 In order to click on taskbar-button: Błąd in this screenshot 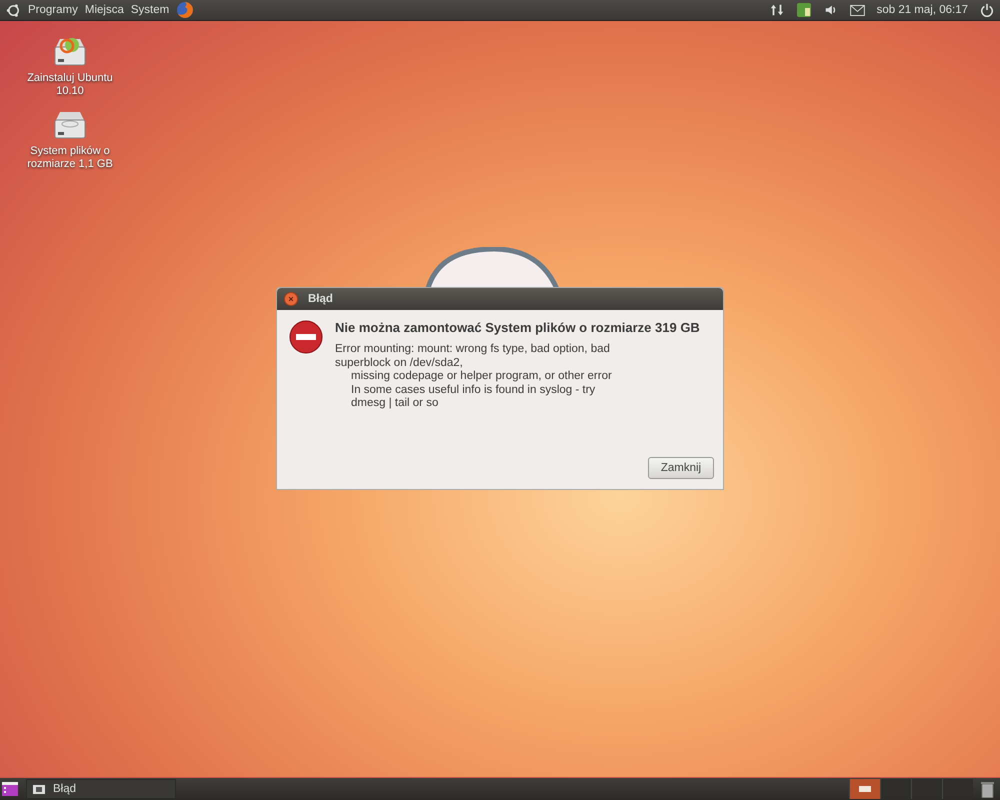, I will do `click(101, 789)`.